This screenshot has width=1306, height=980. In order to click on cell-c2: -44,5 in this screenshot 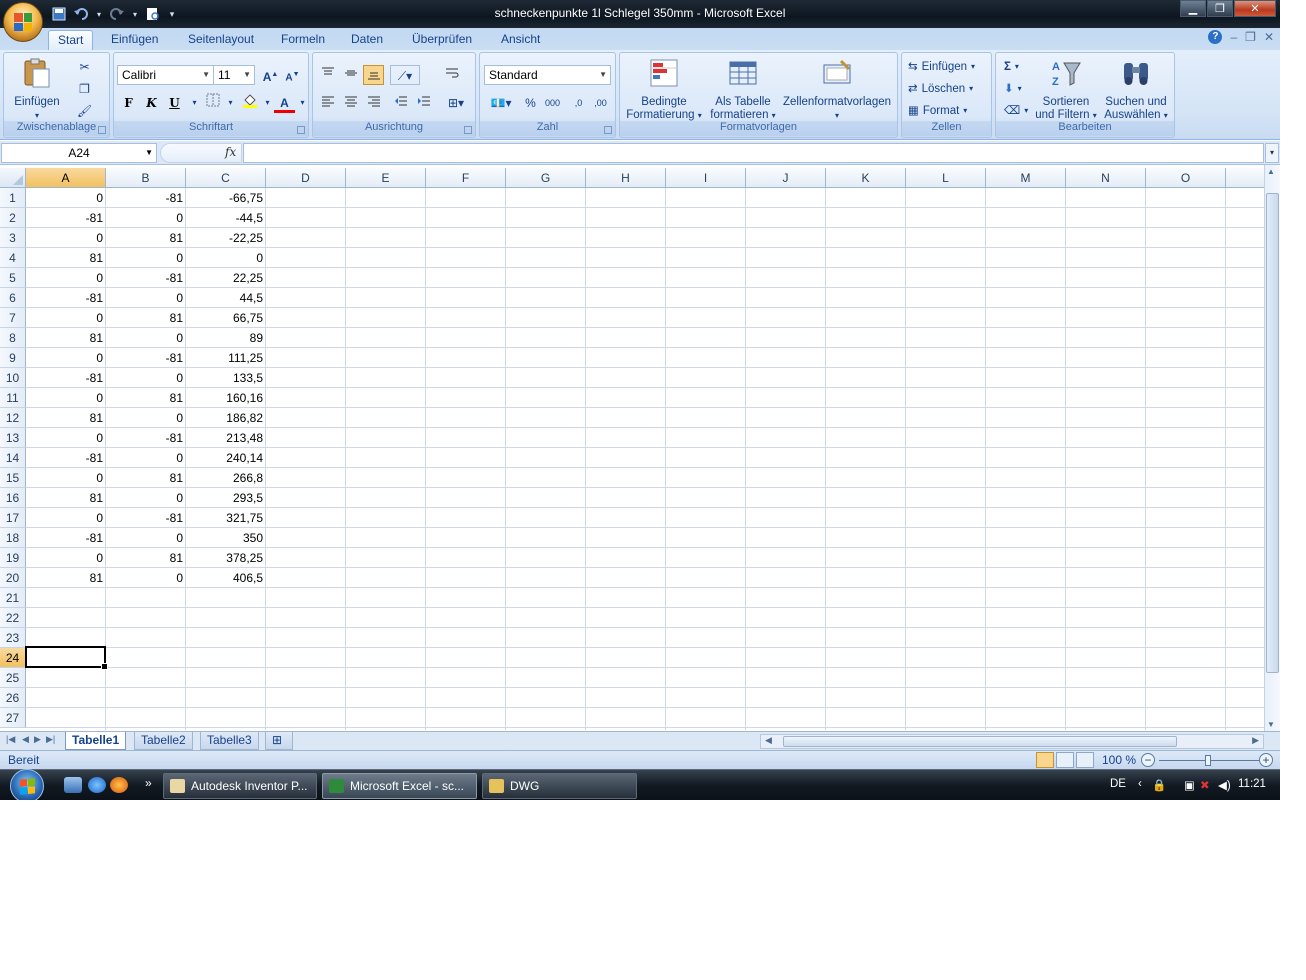, I will do `click(224, 218)`.